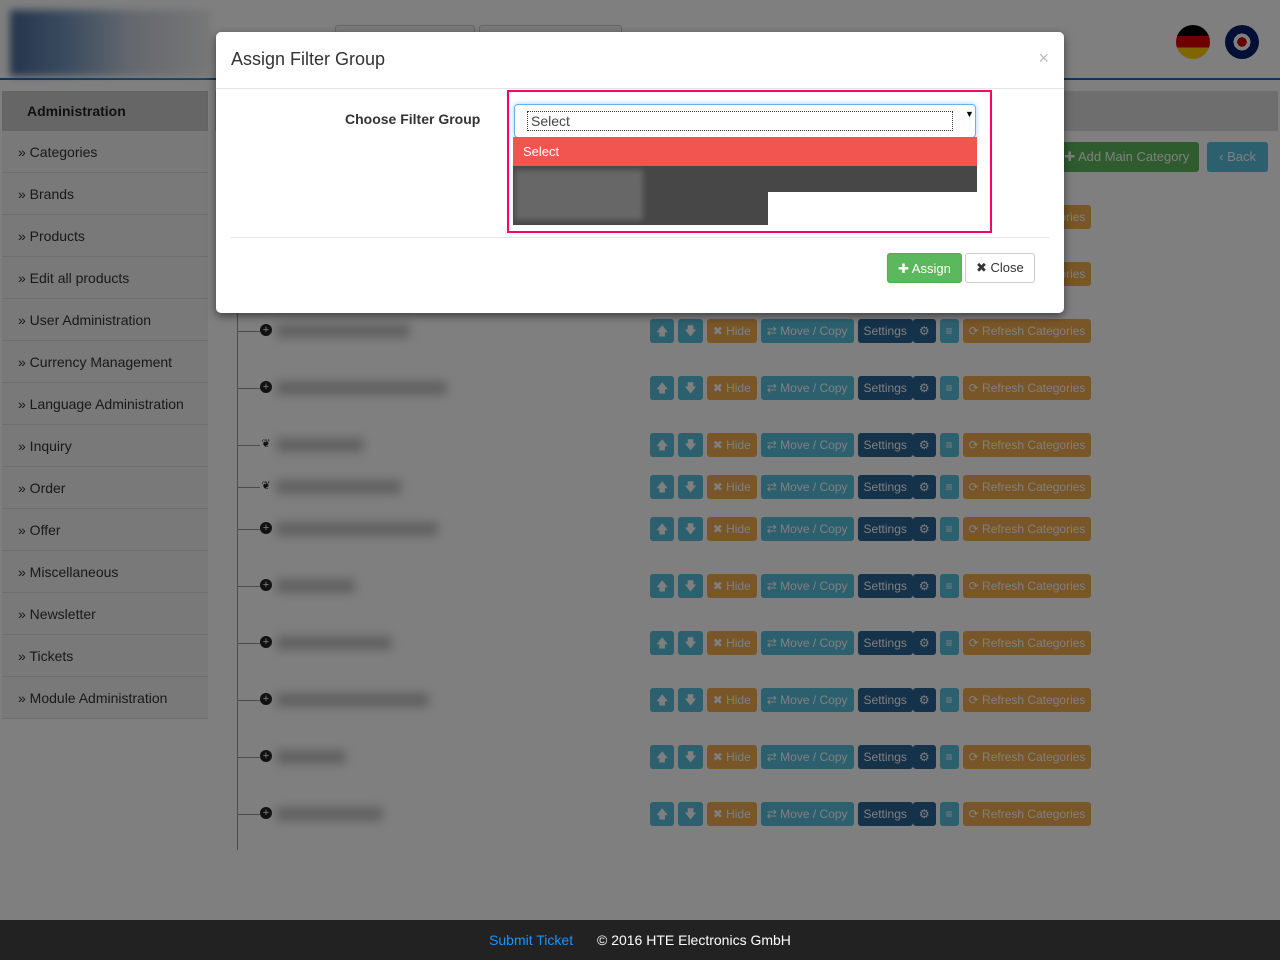 This screenshot has width=1280, height=960. I want to click on close-icon: ×, so click(1043, 58).